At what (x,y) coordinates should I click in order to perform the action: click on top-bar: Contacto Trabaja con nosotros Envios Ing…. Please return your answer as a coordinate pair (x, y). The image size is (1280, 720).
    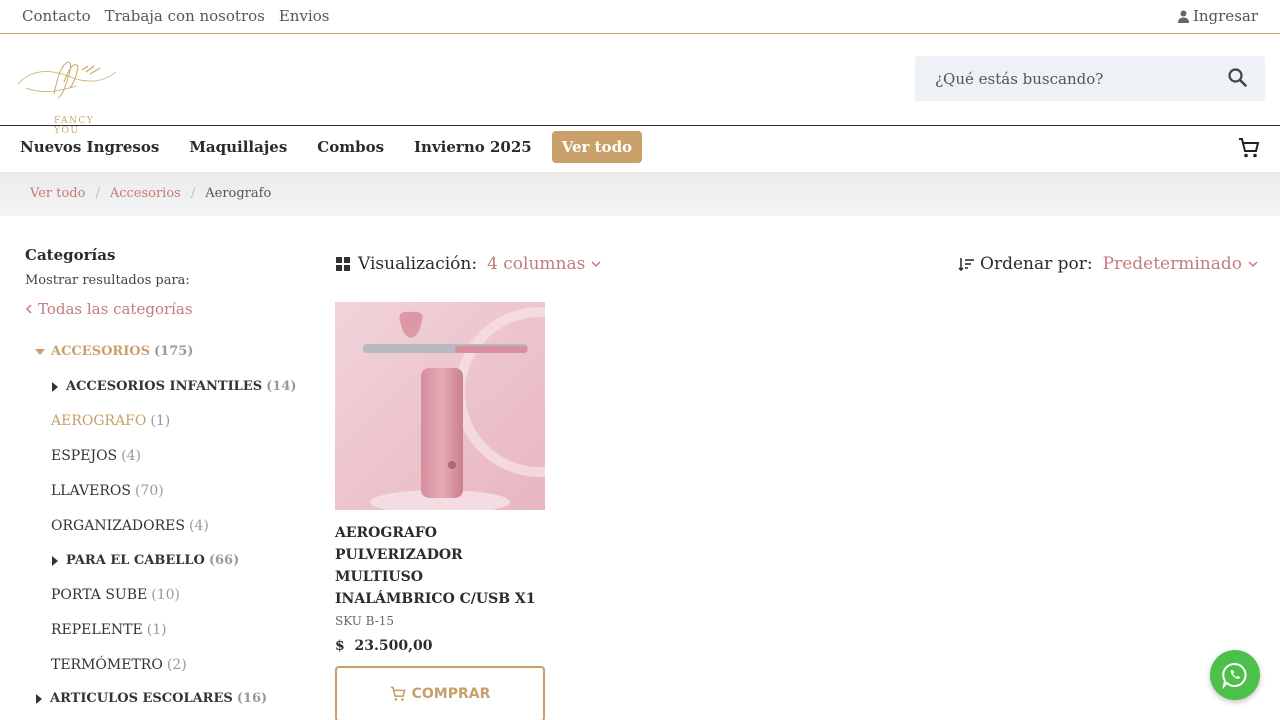
    Looking at the image, I should click on (640, 17).